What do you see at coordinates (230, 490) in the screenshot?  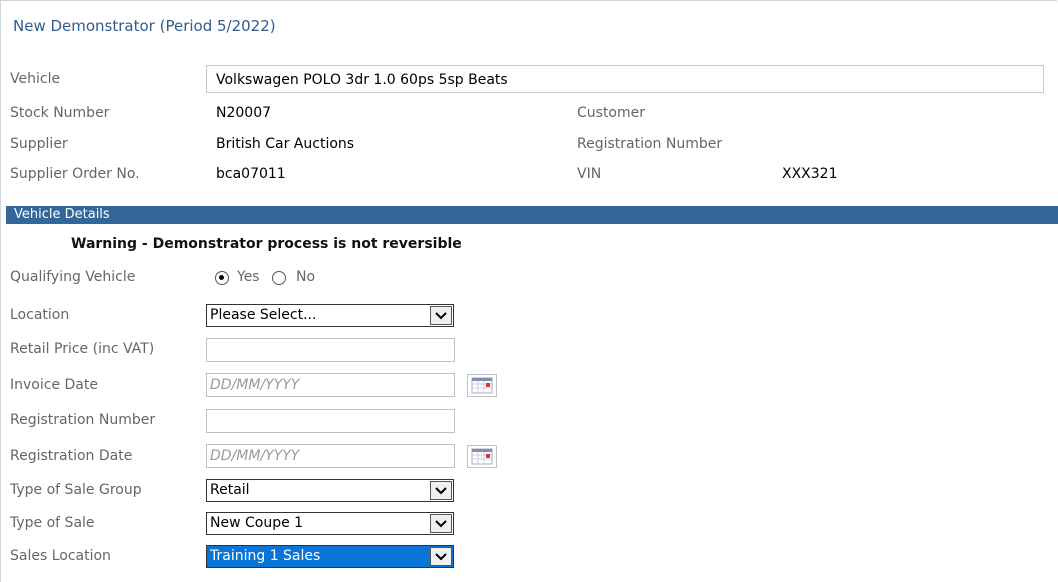 I see `sale-group-value: Retail` at bounding box center [230, 490].